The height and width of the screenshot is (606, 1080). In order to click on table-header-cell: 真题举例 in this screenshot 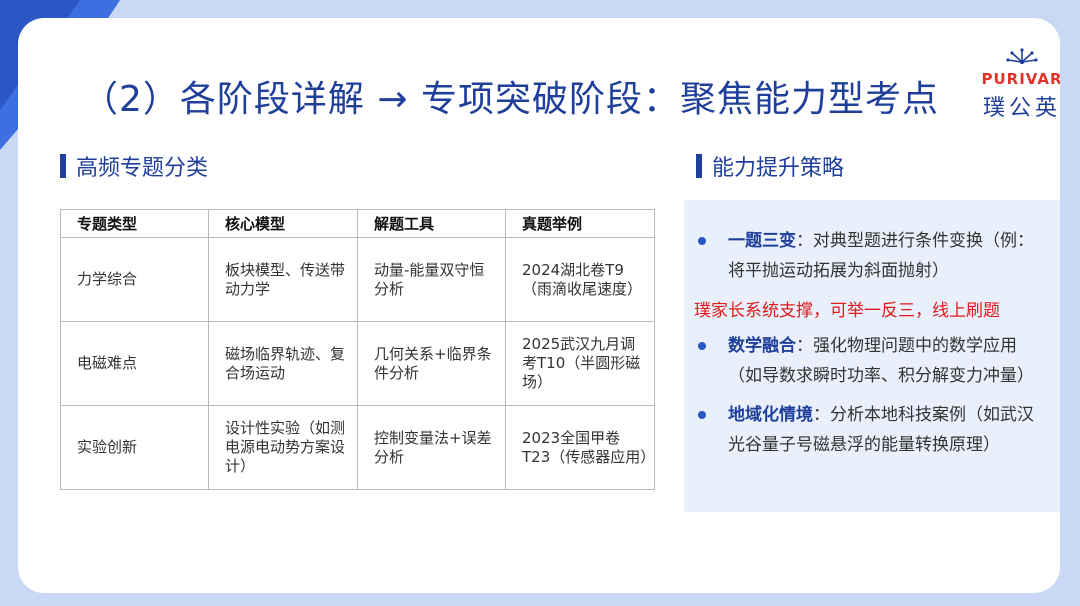, I will do `click(580, 223)`.